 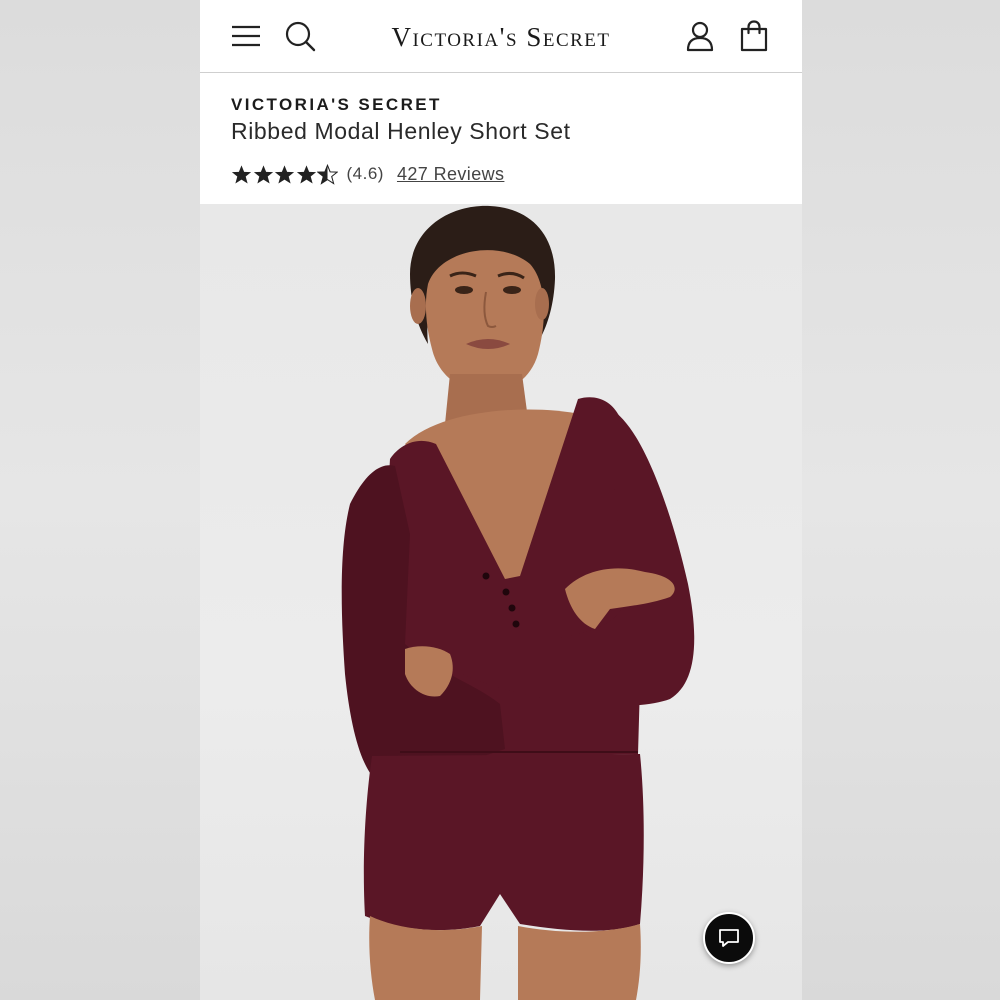 I want to click on product-title: Ribbed Modal Henley Short Set, so click(x=401, y=131).